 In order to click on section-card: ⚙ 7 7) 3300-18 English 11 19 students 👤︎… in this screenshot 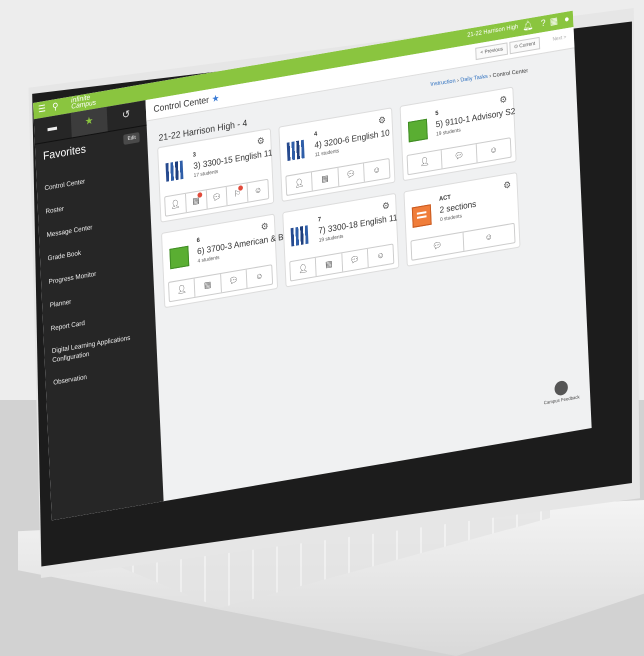, I will do `click(341, 240)`.